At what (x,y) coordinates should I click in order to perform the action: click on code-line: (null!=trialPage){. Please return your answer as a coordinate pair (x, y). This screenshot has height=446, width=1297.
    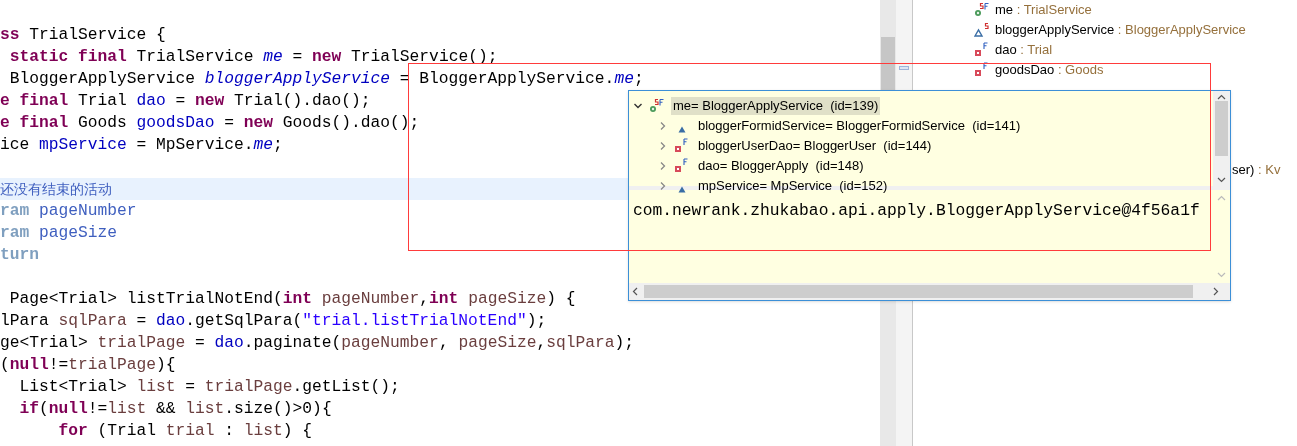
    Looking at the image, I should click on (88, 364).